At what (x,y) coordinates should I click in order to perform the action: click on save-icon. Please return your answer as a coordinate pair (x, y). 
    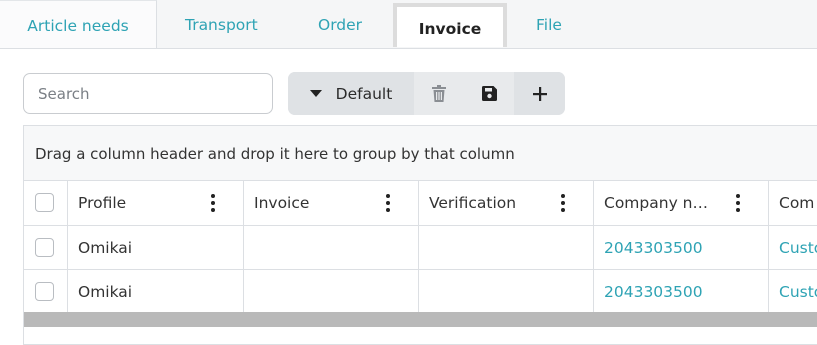
    Looking at the image, I should click on (489, 93).